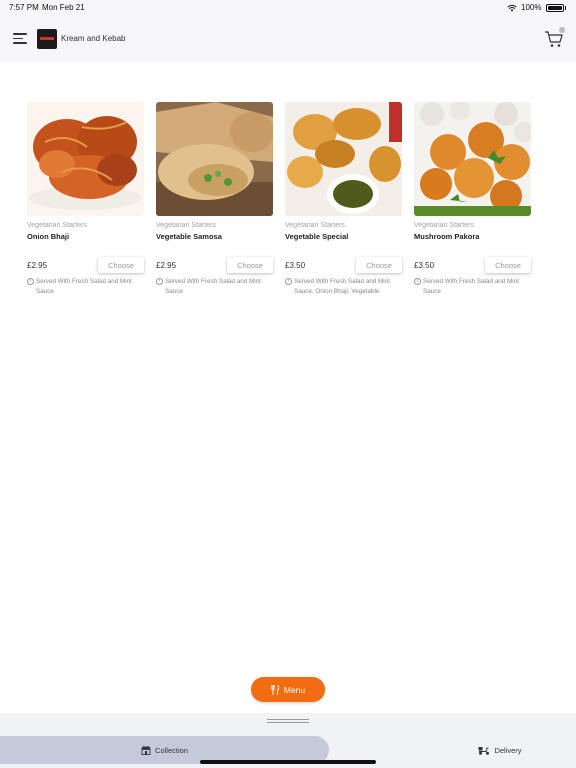 This screenshot has height=768, width=576. I want to click on status-right: 100%, so click(536, 7).